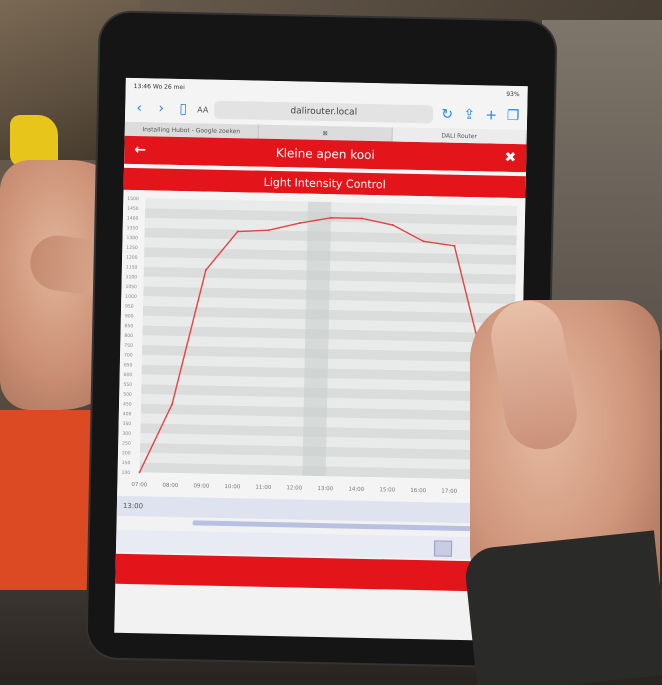  What do you see at coordinates (316, 573) in the screenshot?
I see `footer-bar` at bounding box center [316, 573].